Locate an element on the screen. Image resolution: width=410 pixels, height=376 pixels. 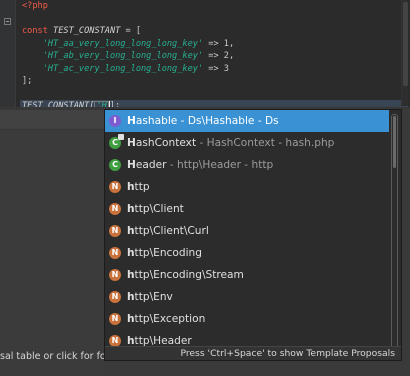
code-token: 'HT_ab_very_long_long_long_key' is located at coordinates (123, 56).